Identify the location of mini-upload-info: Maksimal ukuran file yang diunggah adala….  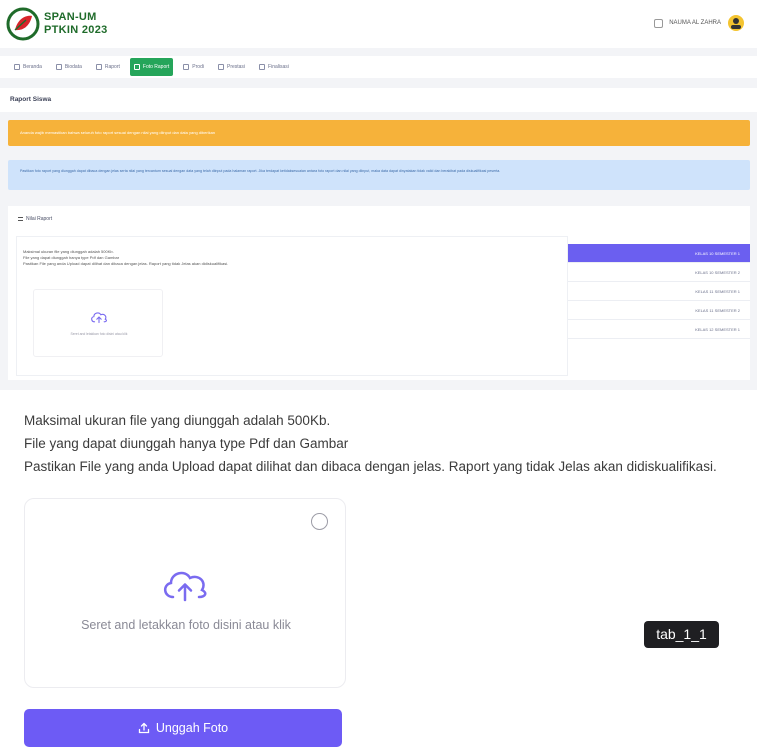
(125, 258).